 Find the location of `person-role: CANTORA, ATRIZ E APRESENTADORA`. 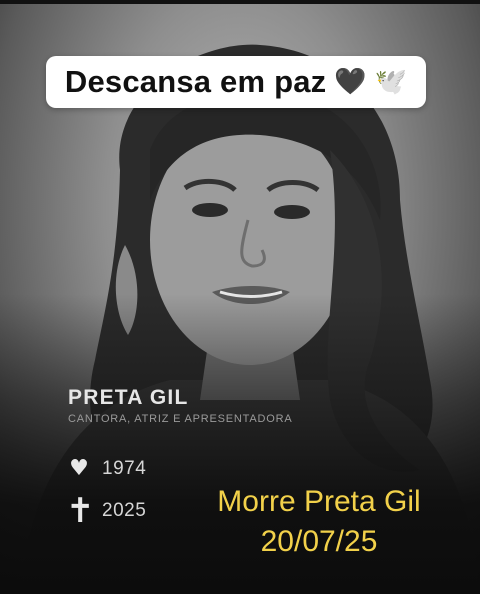

person-role: CANTORA, ATRIZ E APRESENTADORA is located at coordinates (180, 419).